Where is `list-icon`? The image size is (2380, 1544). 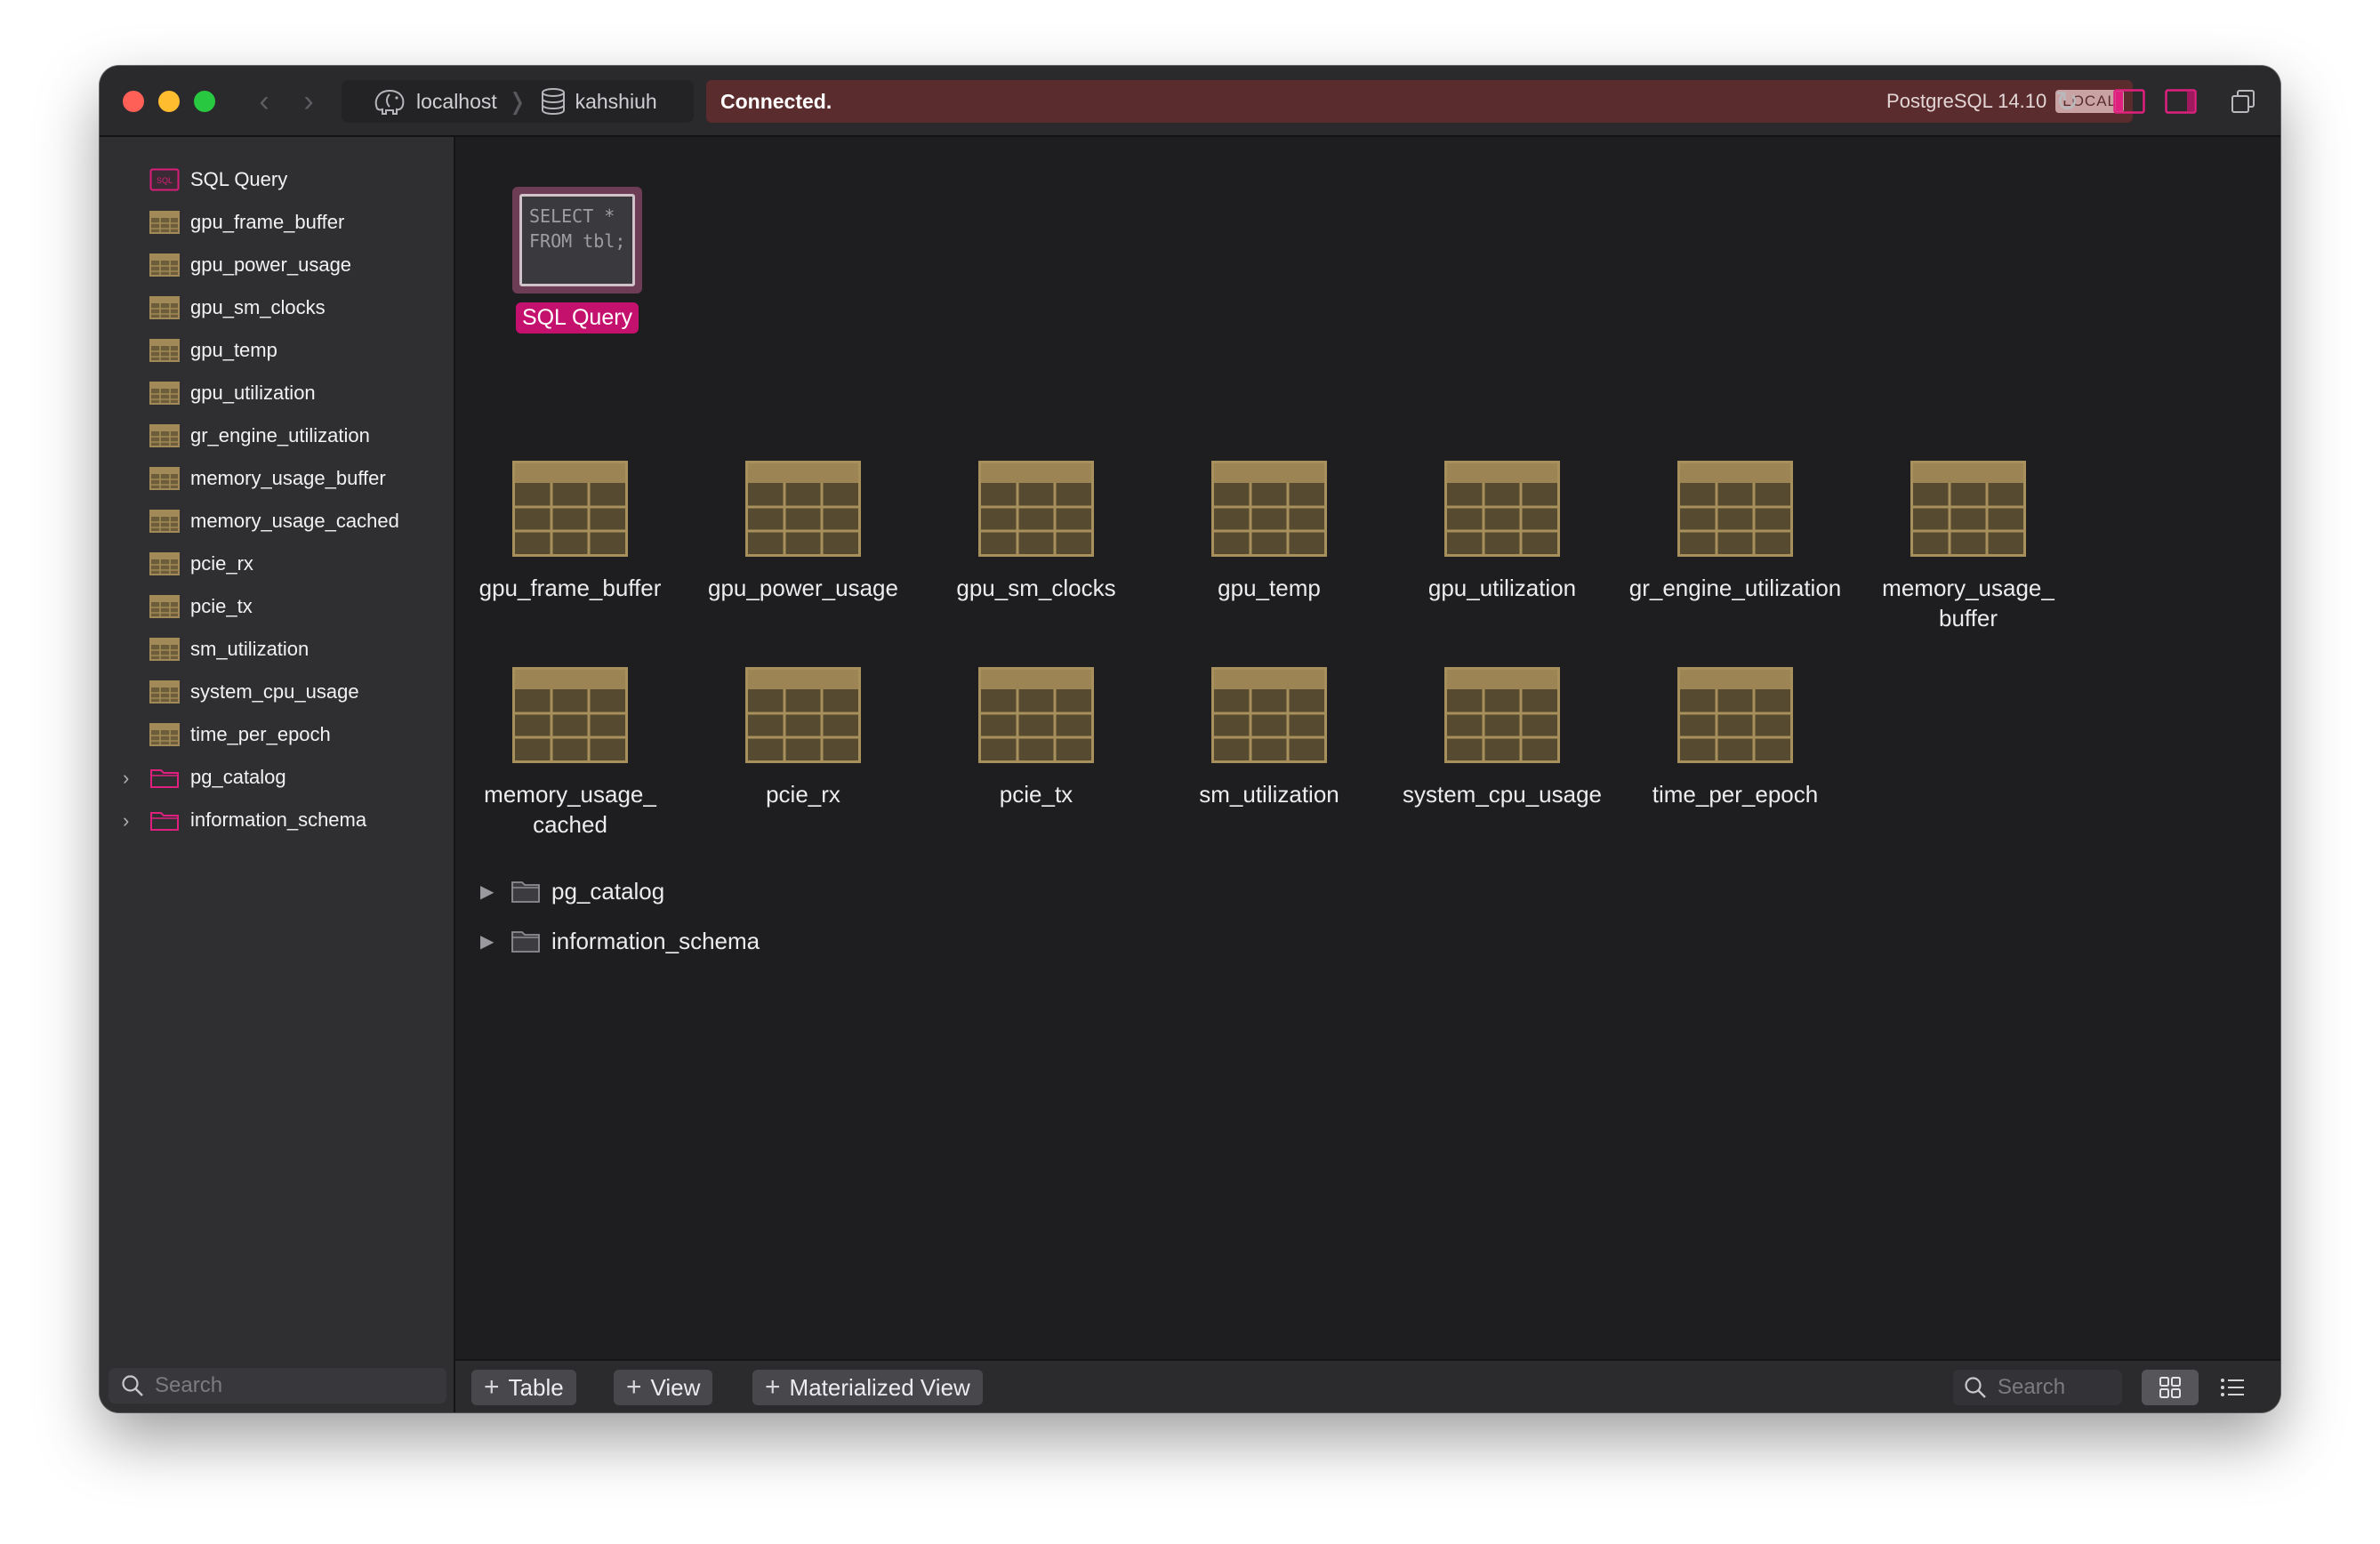
list-icon is located at coordinates (2232, 1388).